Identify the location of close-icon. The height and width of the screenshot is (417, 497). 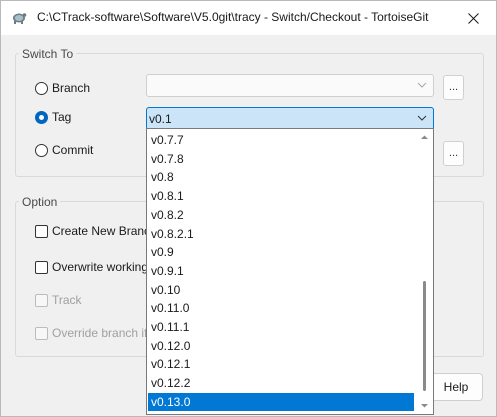
(473, 18).